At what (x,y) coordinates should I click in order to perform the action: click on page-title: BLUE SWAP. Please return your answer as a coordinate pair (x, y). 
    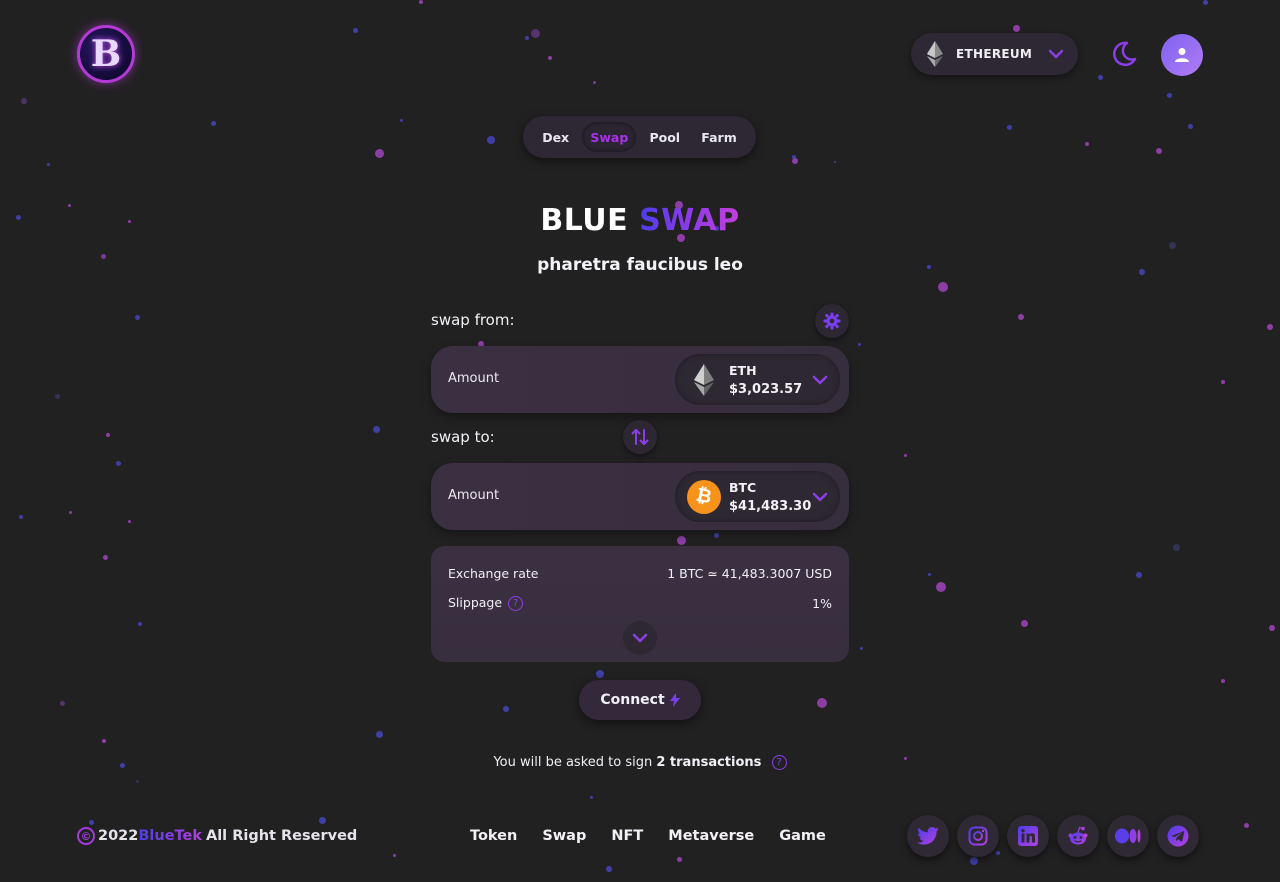
    Looking at the image, I should click on (640, 220).